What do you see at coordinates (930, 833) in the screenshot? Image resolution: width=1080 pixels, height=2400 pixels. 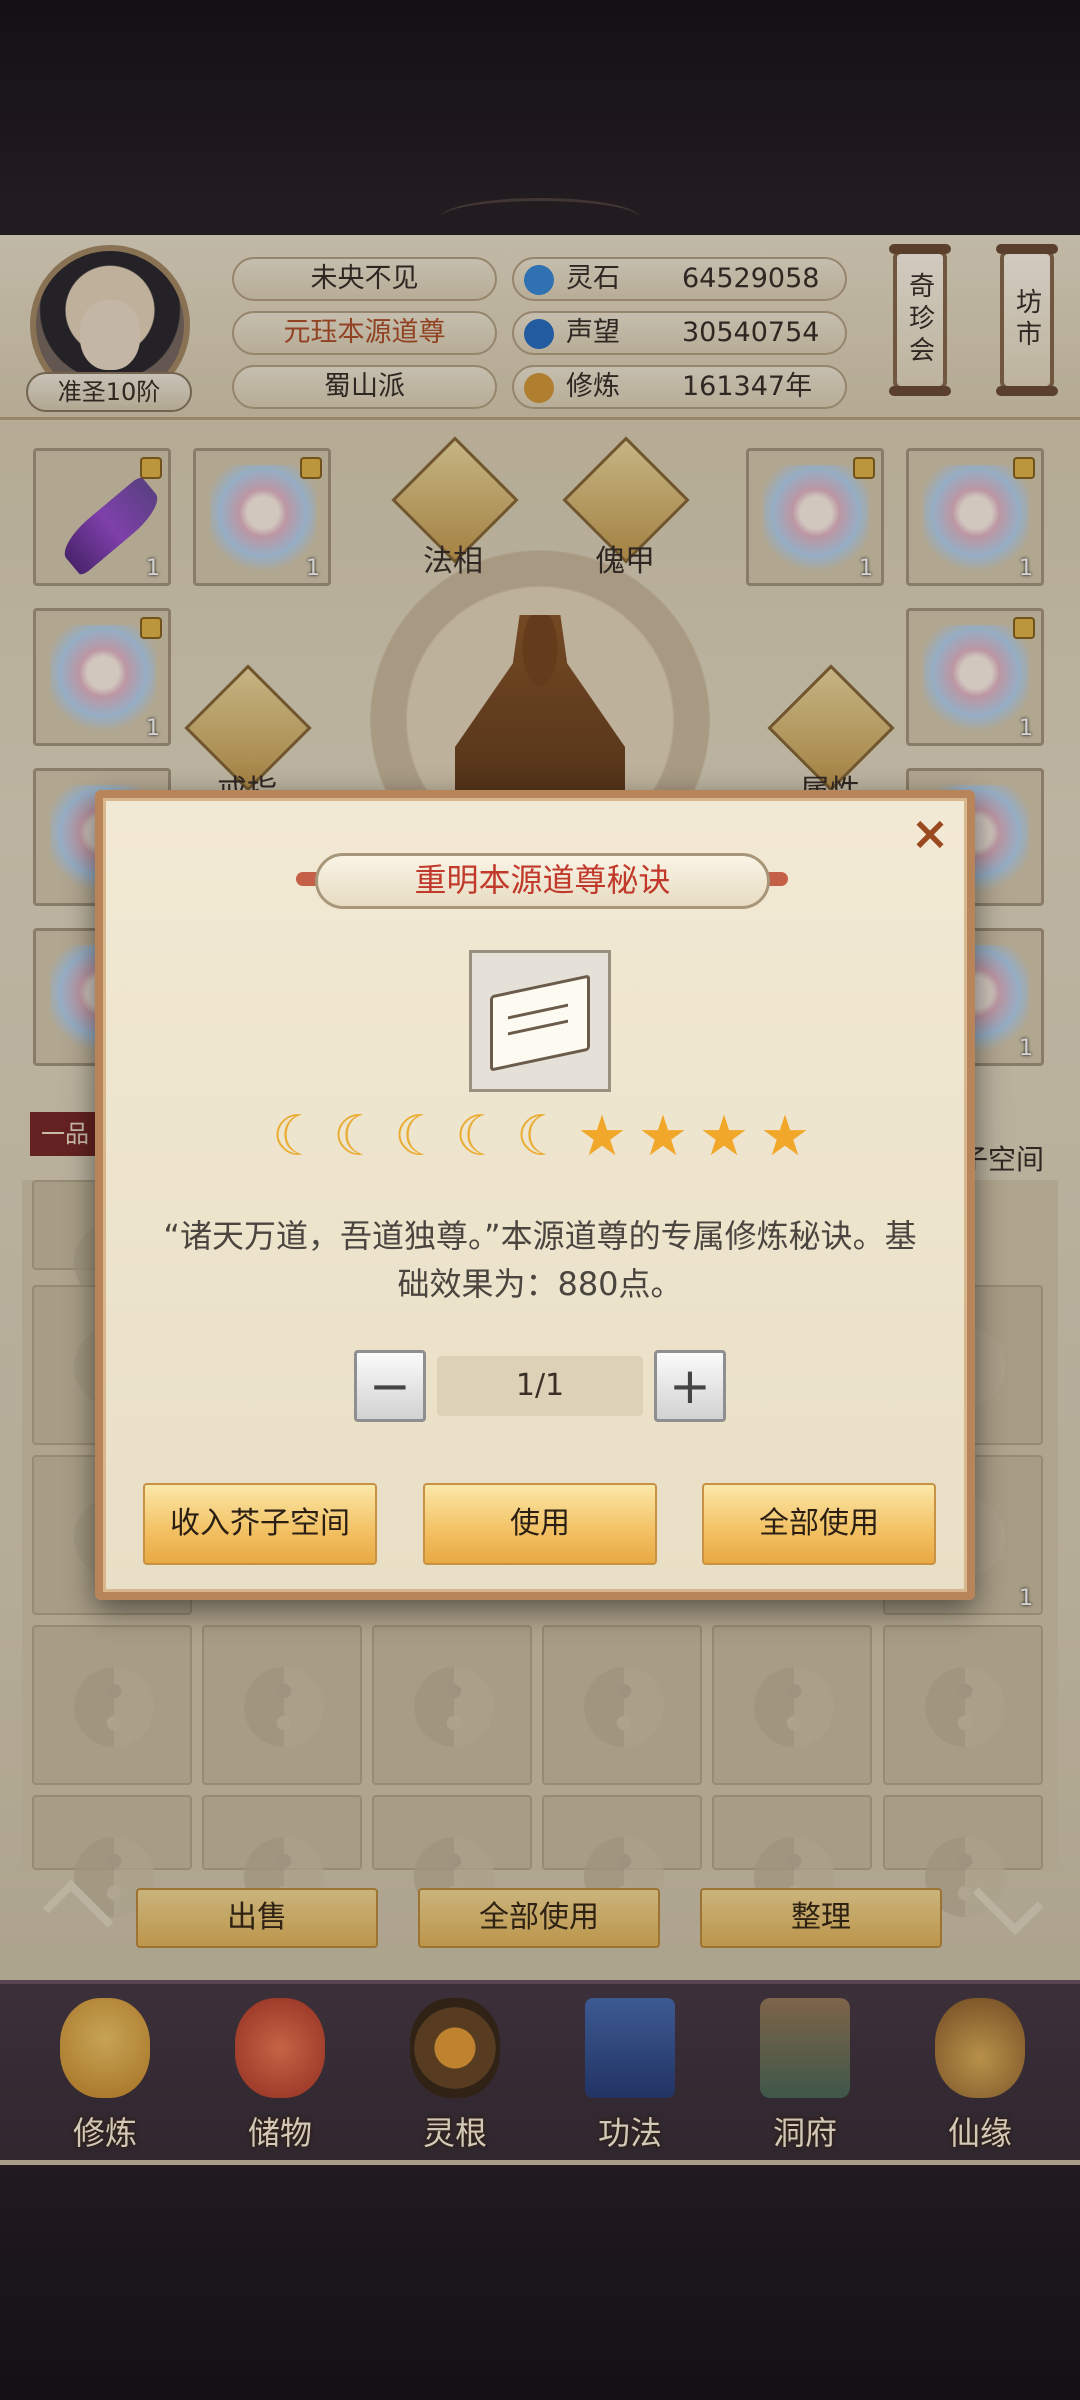 I see `close-button: ×` at bounding box center [930, 833].